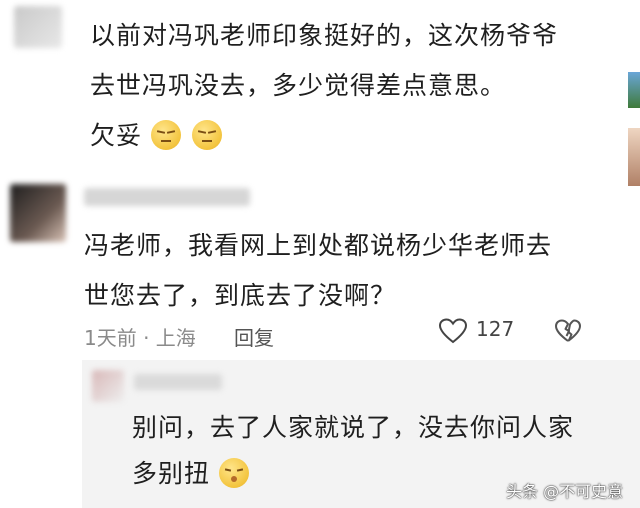 This screenshot has height=508, width=640. What do you see at coordinates (495, 329) in the screenshot?
I see `like-count: 127` at bounding box center [495, 329].